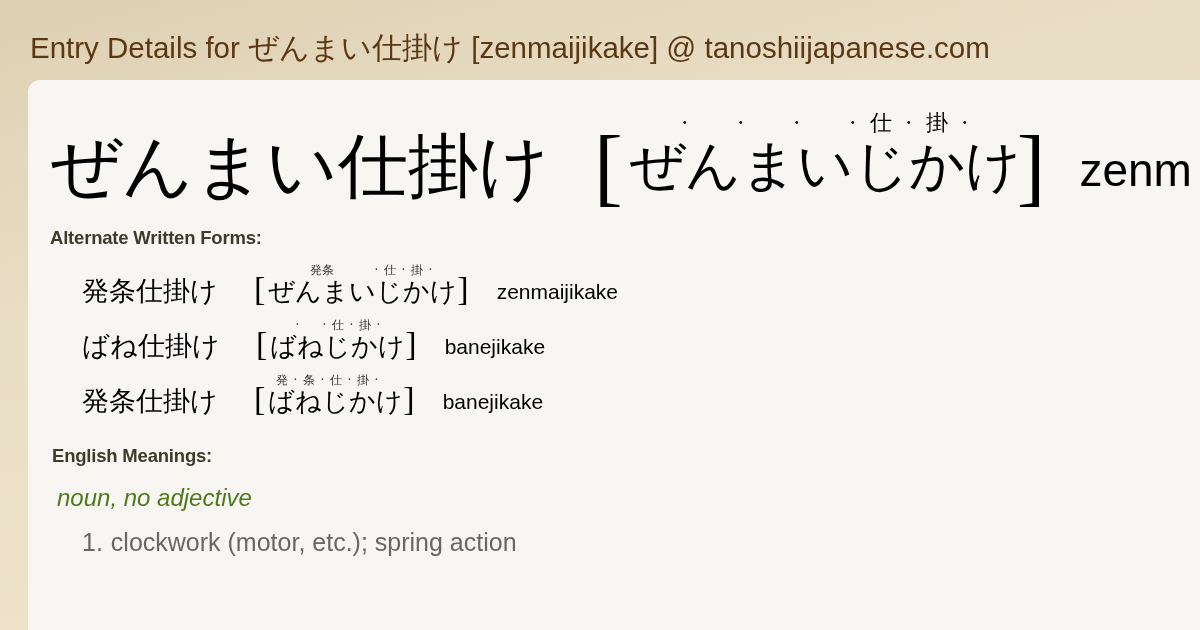 This screenshot has height=630, width=1200. I want to click on sense-number: 1., so click(92, 542).